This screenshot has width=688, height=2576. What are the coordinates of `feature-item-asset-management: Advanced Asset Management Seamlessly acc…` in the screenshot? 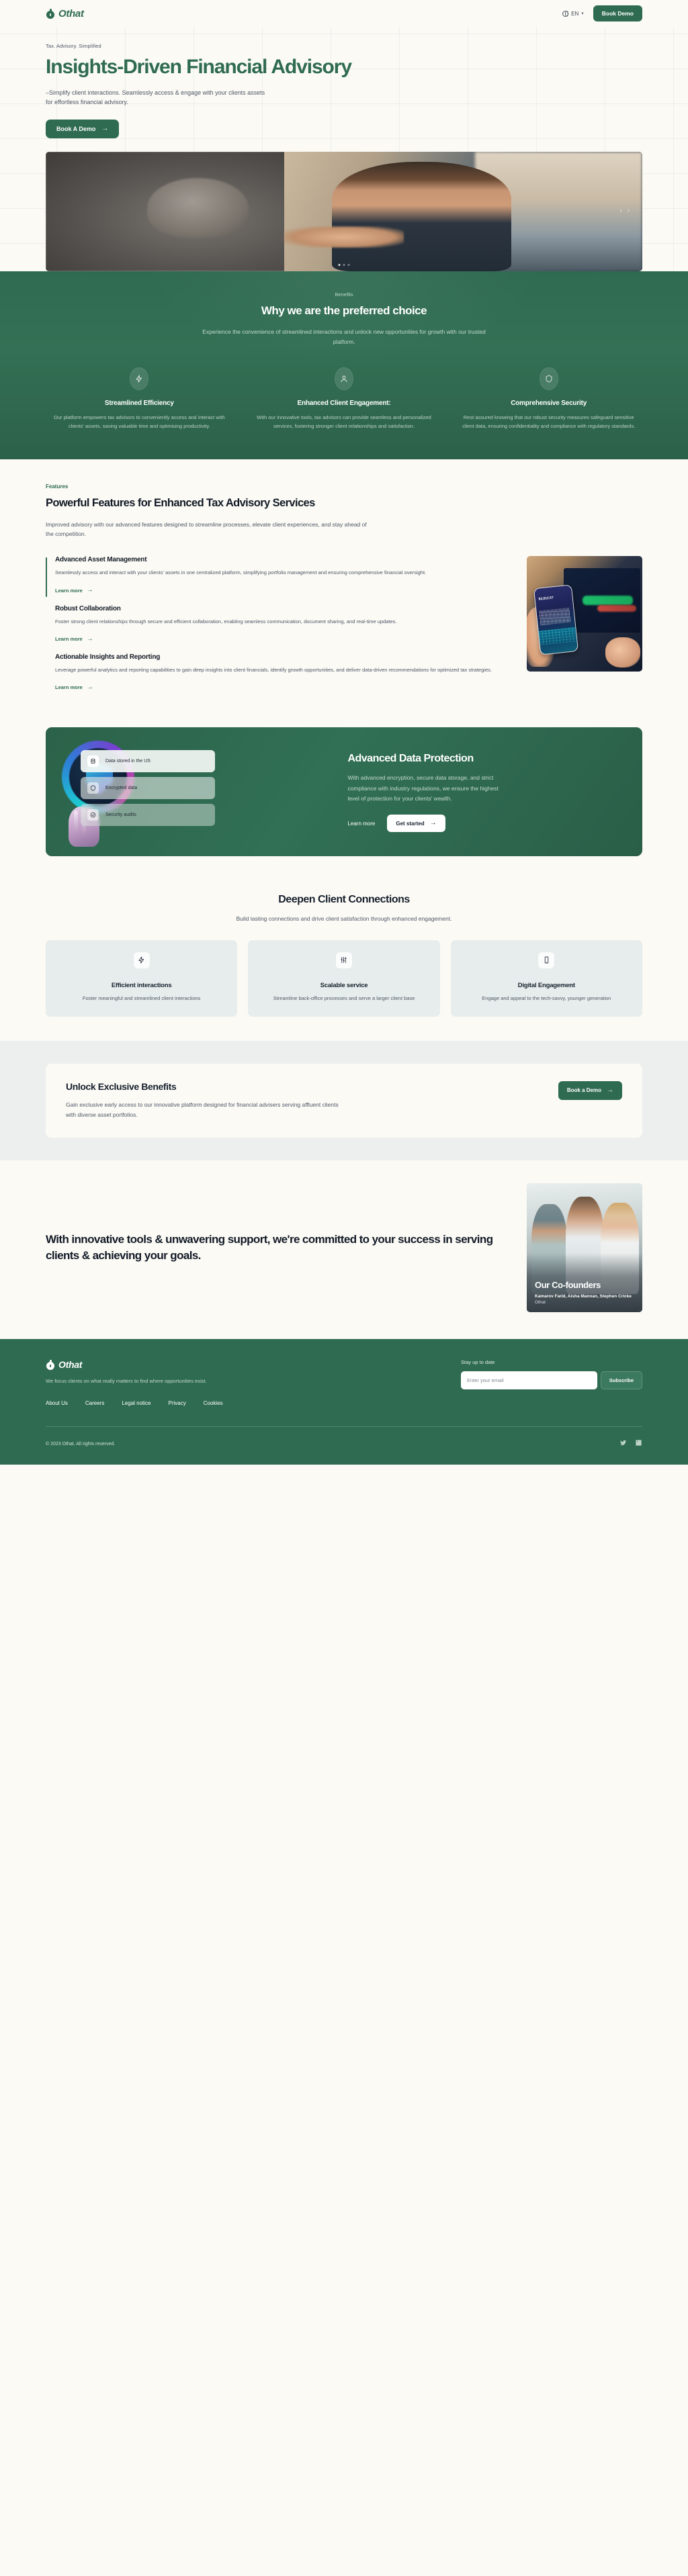 It's located at (277, 580).